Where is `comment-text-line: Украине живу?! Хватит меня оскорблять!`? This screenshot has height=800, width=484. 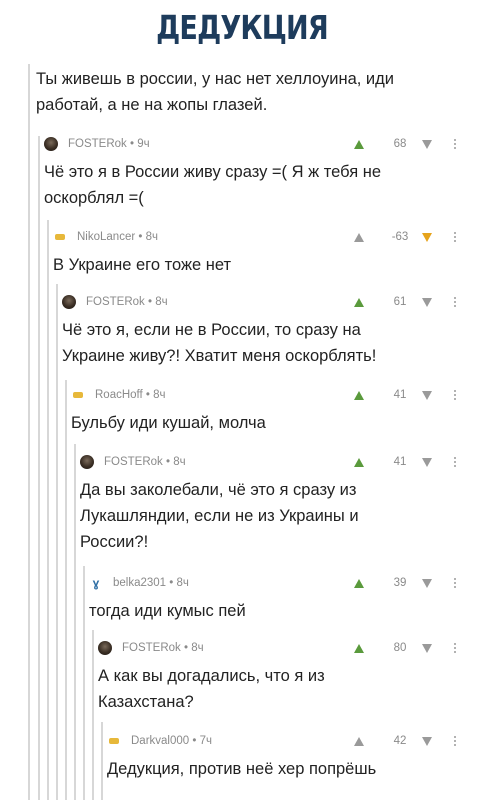 comment-text-line: Украине живу?! Хватит меня оскорблять! is located at coordinates (219, 356).